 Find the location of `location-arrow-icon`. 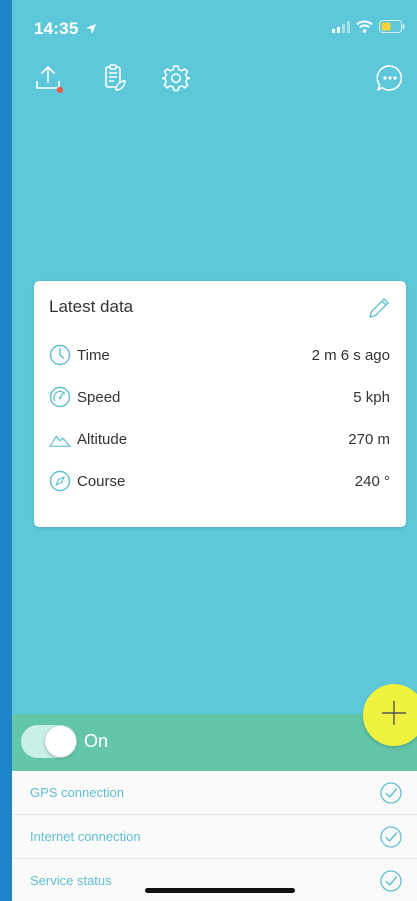

location-arrow-icon is located at coordinates (91, 31).